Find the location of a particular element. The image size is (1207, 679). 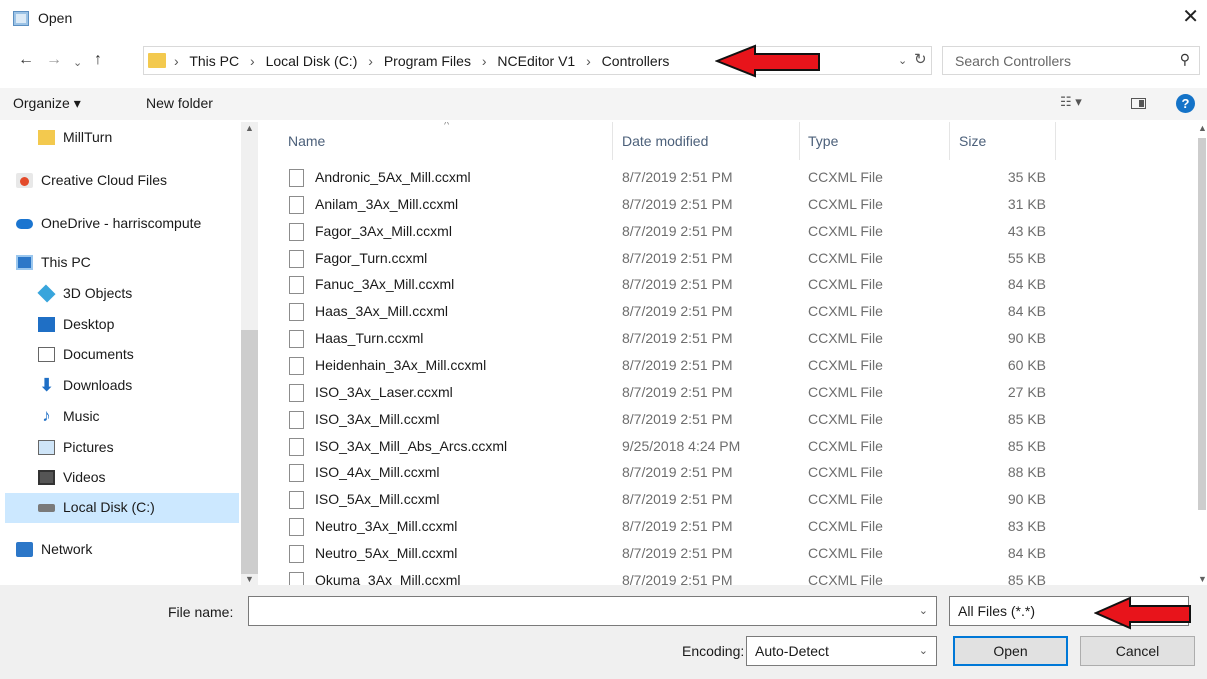

encoding-chevron-icon: ⌄ is located at coordinates (923, 650).